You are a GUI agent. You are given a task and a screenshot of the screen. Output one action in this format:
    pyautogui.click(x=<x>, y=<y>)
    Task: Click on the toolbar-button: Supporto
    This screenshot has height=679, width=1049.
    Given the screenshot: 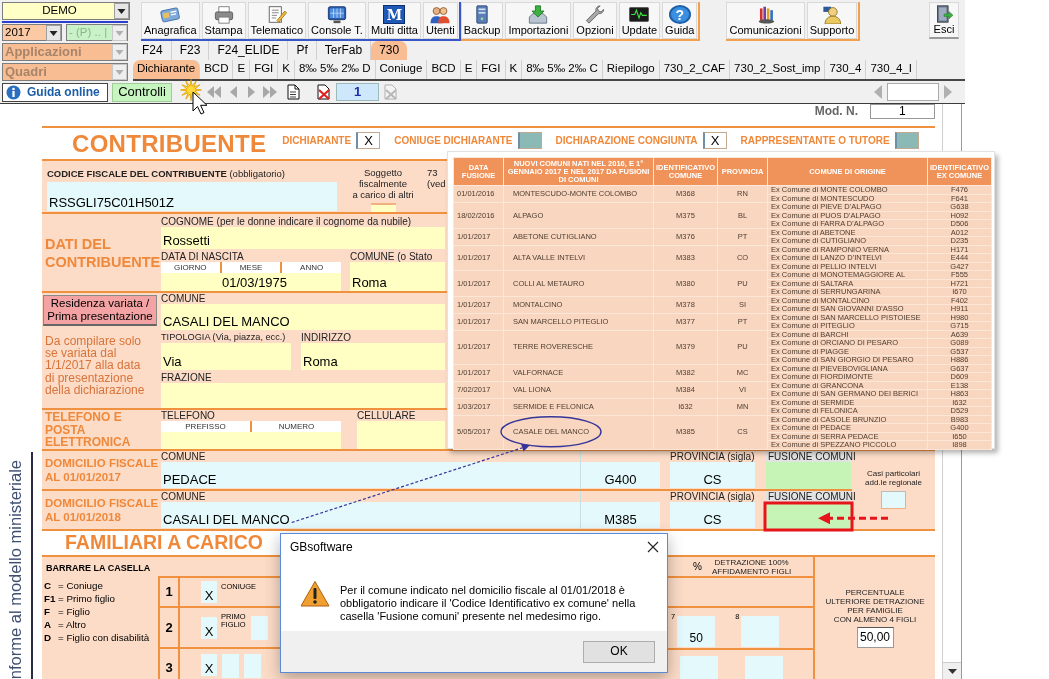 What is the action you would take?
    pyautogui.click(x=832, y=20)
    